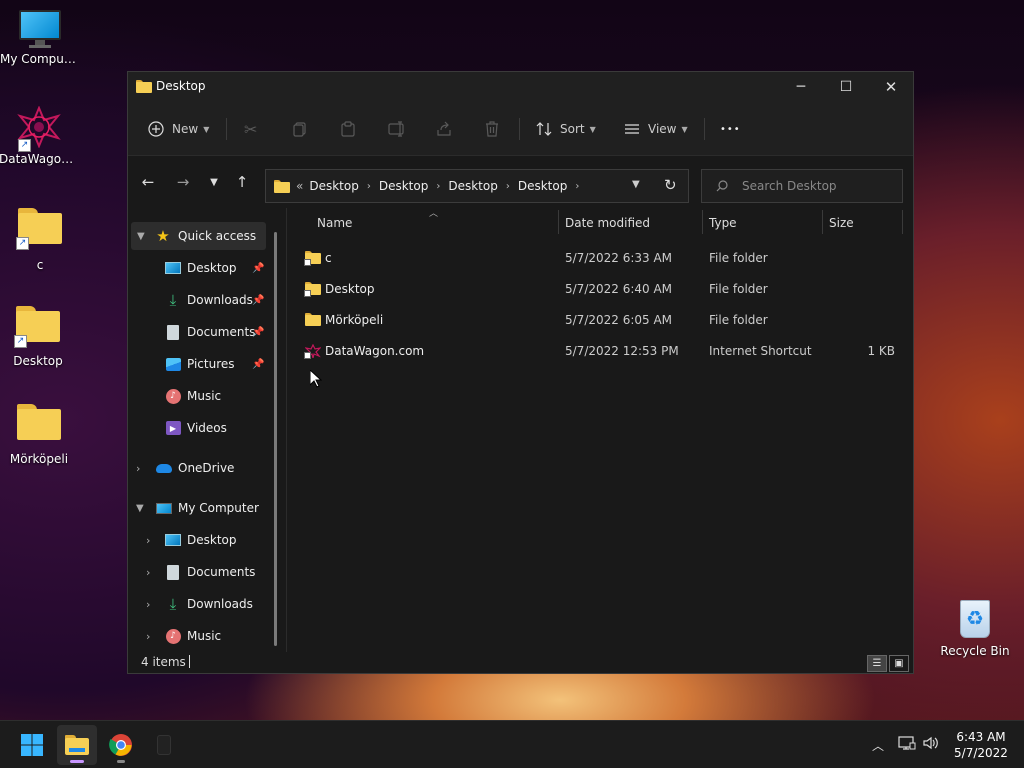 Image resolution: width=1024 pixels, height=768 pixels. I want to click on column-header-date: Date modified, so click(607, 223).